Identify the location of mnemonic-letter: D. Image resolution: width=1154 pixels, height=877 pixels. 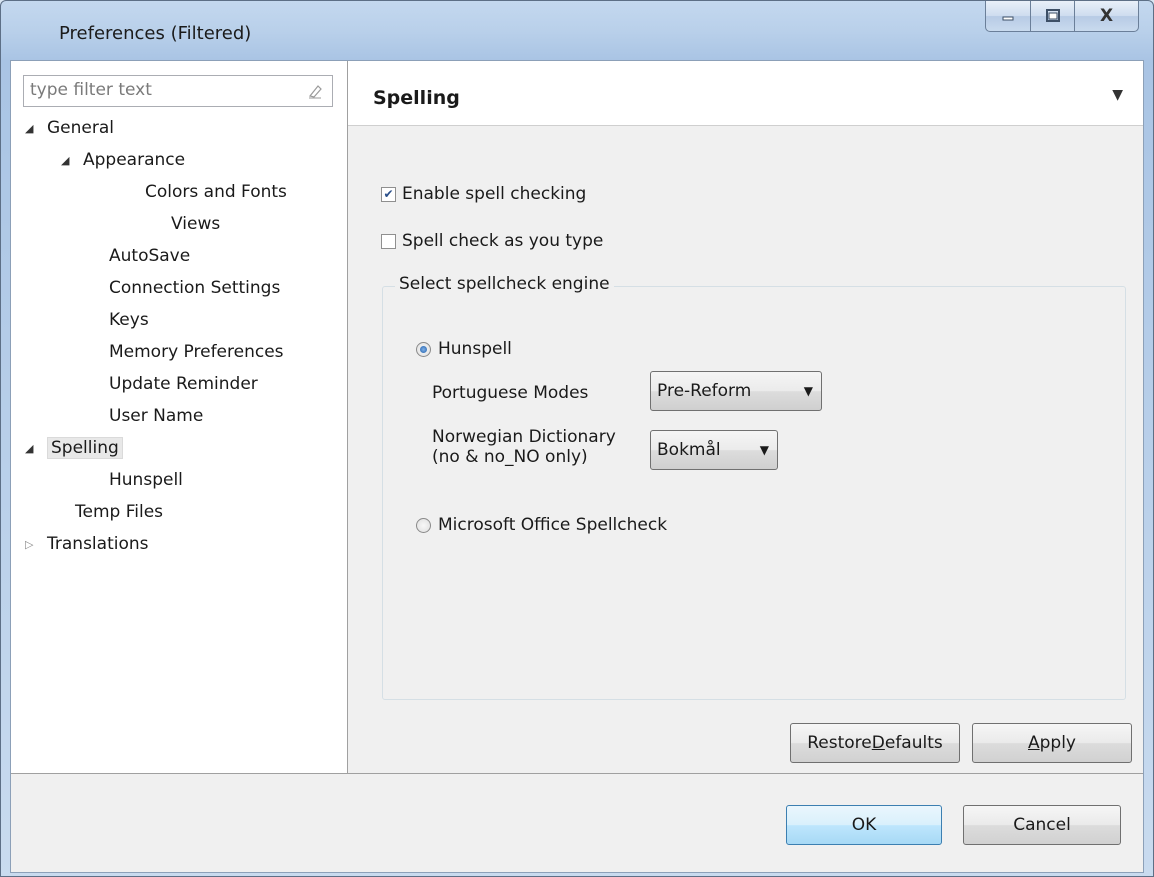
(878, 743).